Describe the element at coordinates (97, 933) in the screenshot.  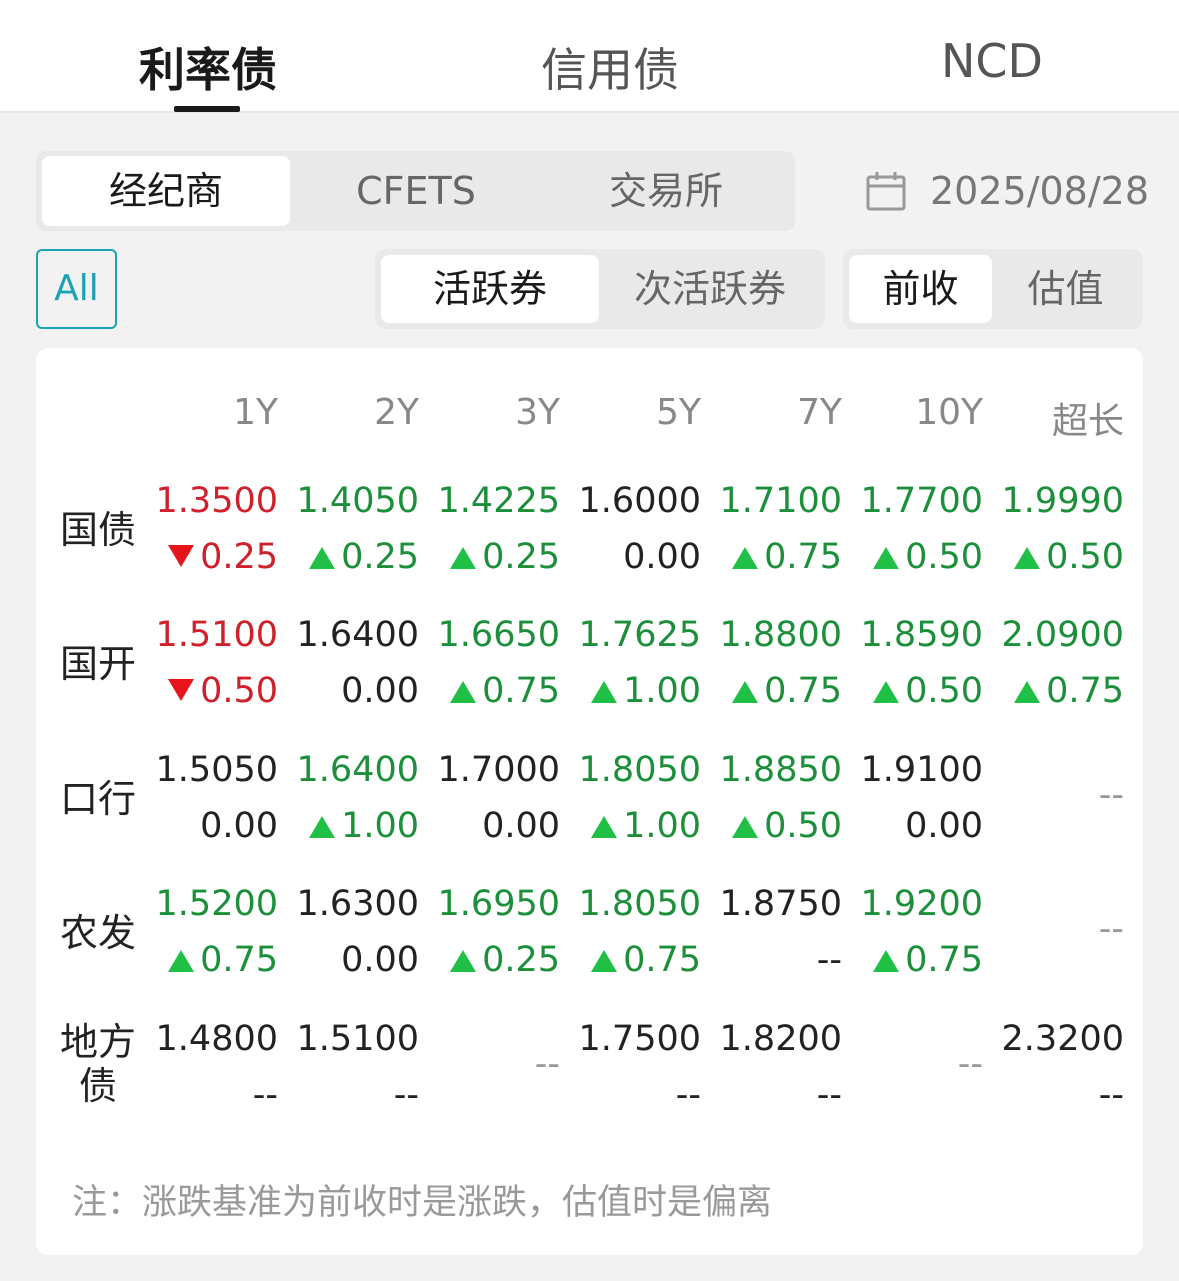
I see `row-label: 农发` at that location.